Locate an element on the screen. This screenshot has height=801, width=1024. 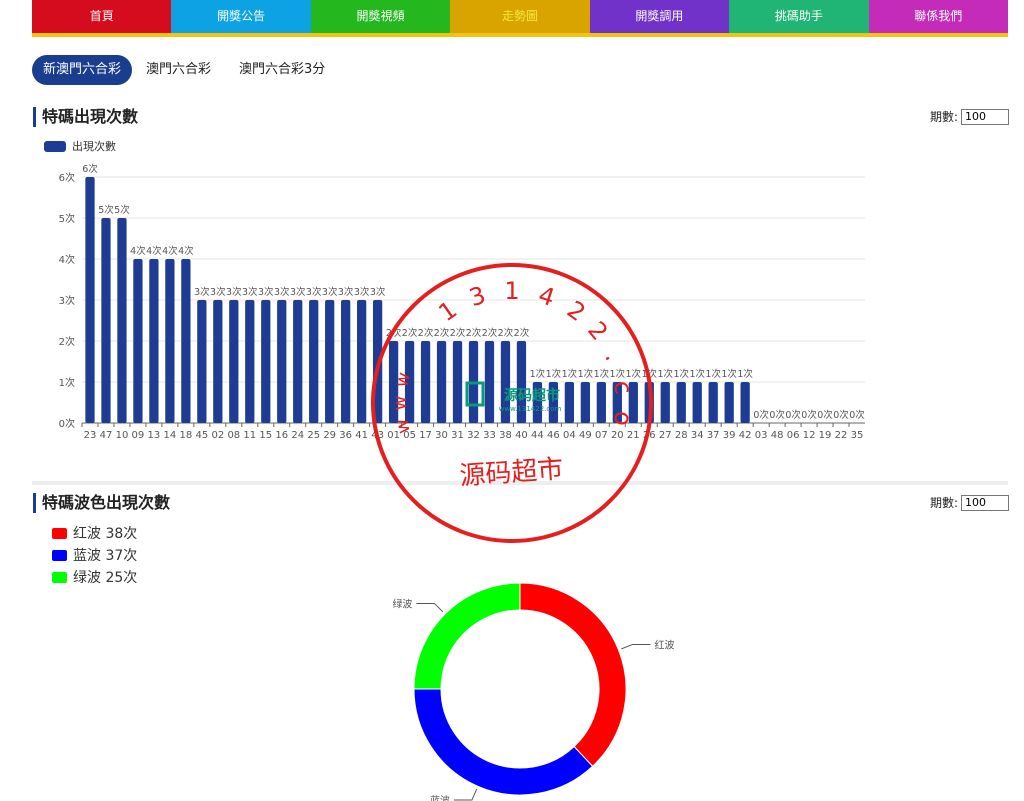
legend-item: 绿波 25次 is located at coordinates (94, 577).